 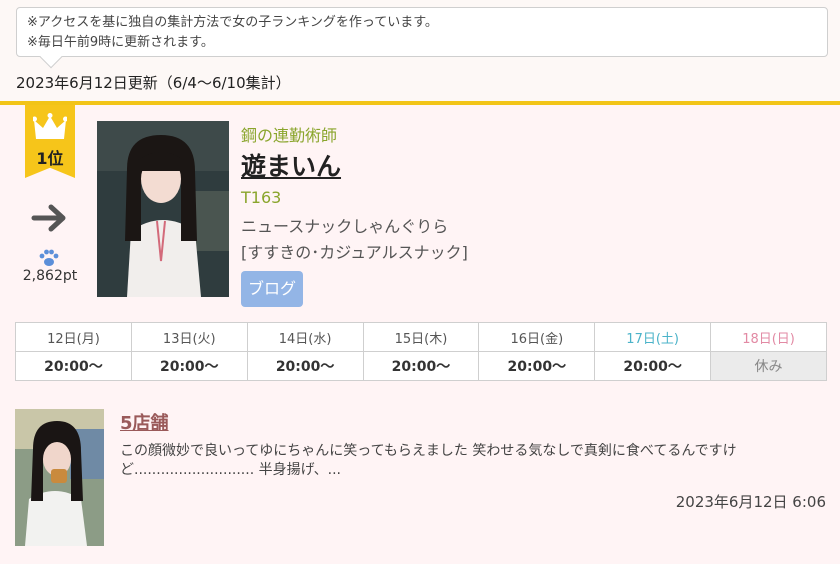 What do you see at coordinates (653, 337) in the screenshot?
I see `day-cell-saturday: 17日(土)` at bounding box center [653, 337].